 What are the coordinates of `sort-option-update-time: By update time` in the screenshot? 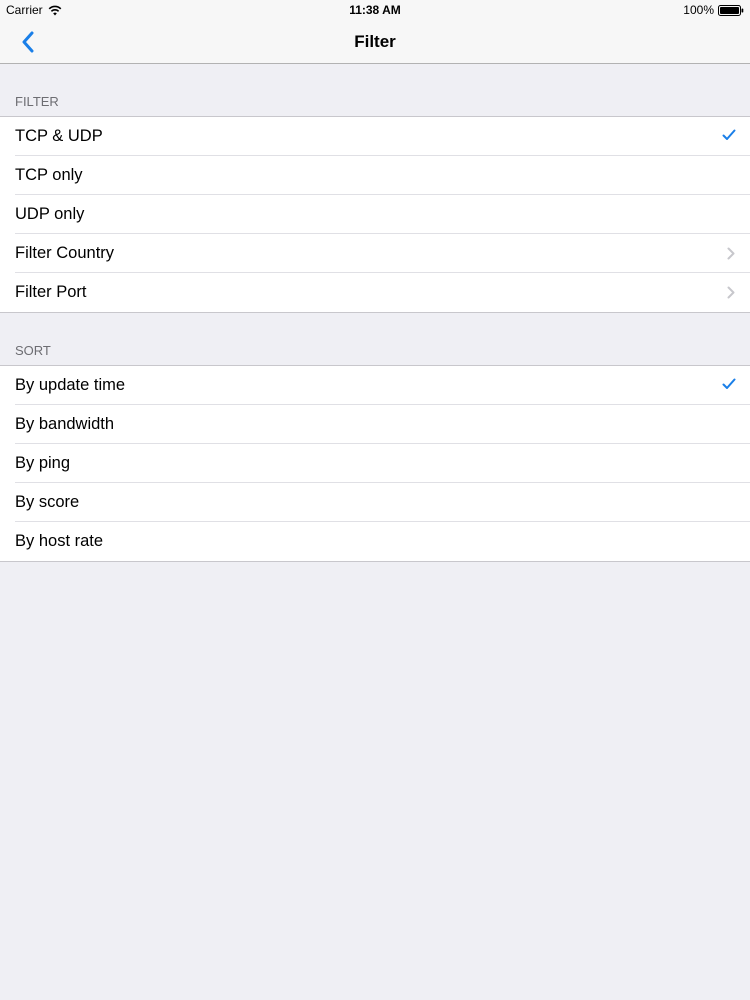 It's located at (375, 385).